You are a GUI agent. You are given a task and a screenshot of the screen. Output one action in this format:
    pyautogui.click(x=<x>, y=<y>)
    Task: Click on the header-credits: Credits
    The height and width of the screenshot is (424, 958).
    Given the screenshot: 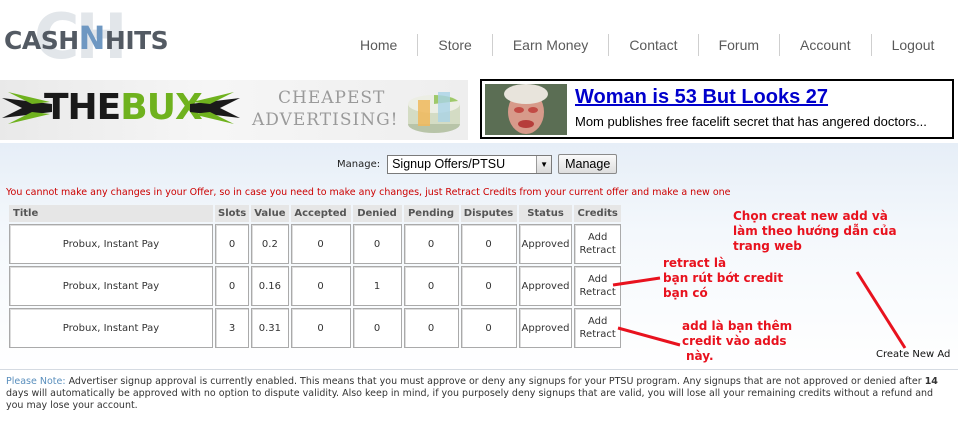 What is the action you would take?
    pyautogui.click(x=597, y=213)
    